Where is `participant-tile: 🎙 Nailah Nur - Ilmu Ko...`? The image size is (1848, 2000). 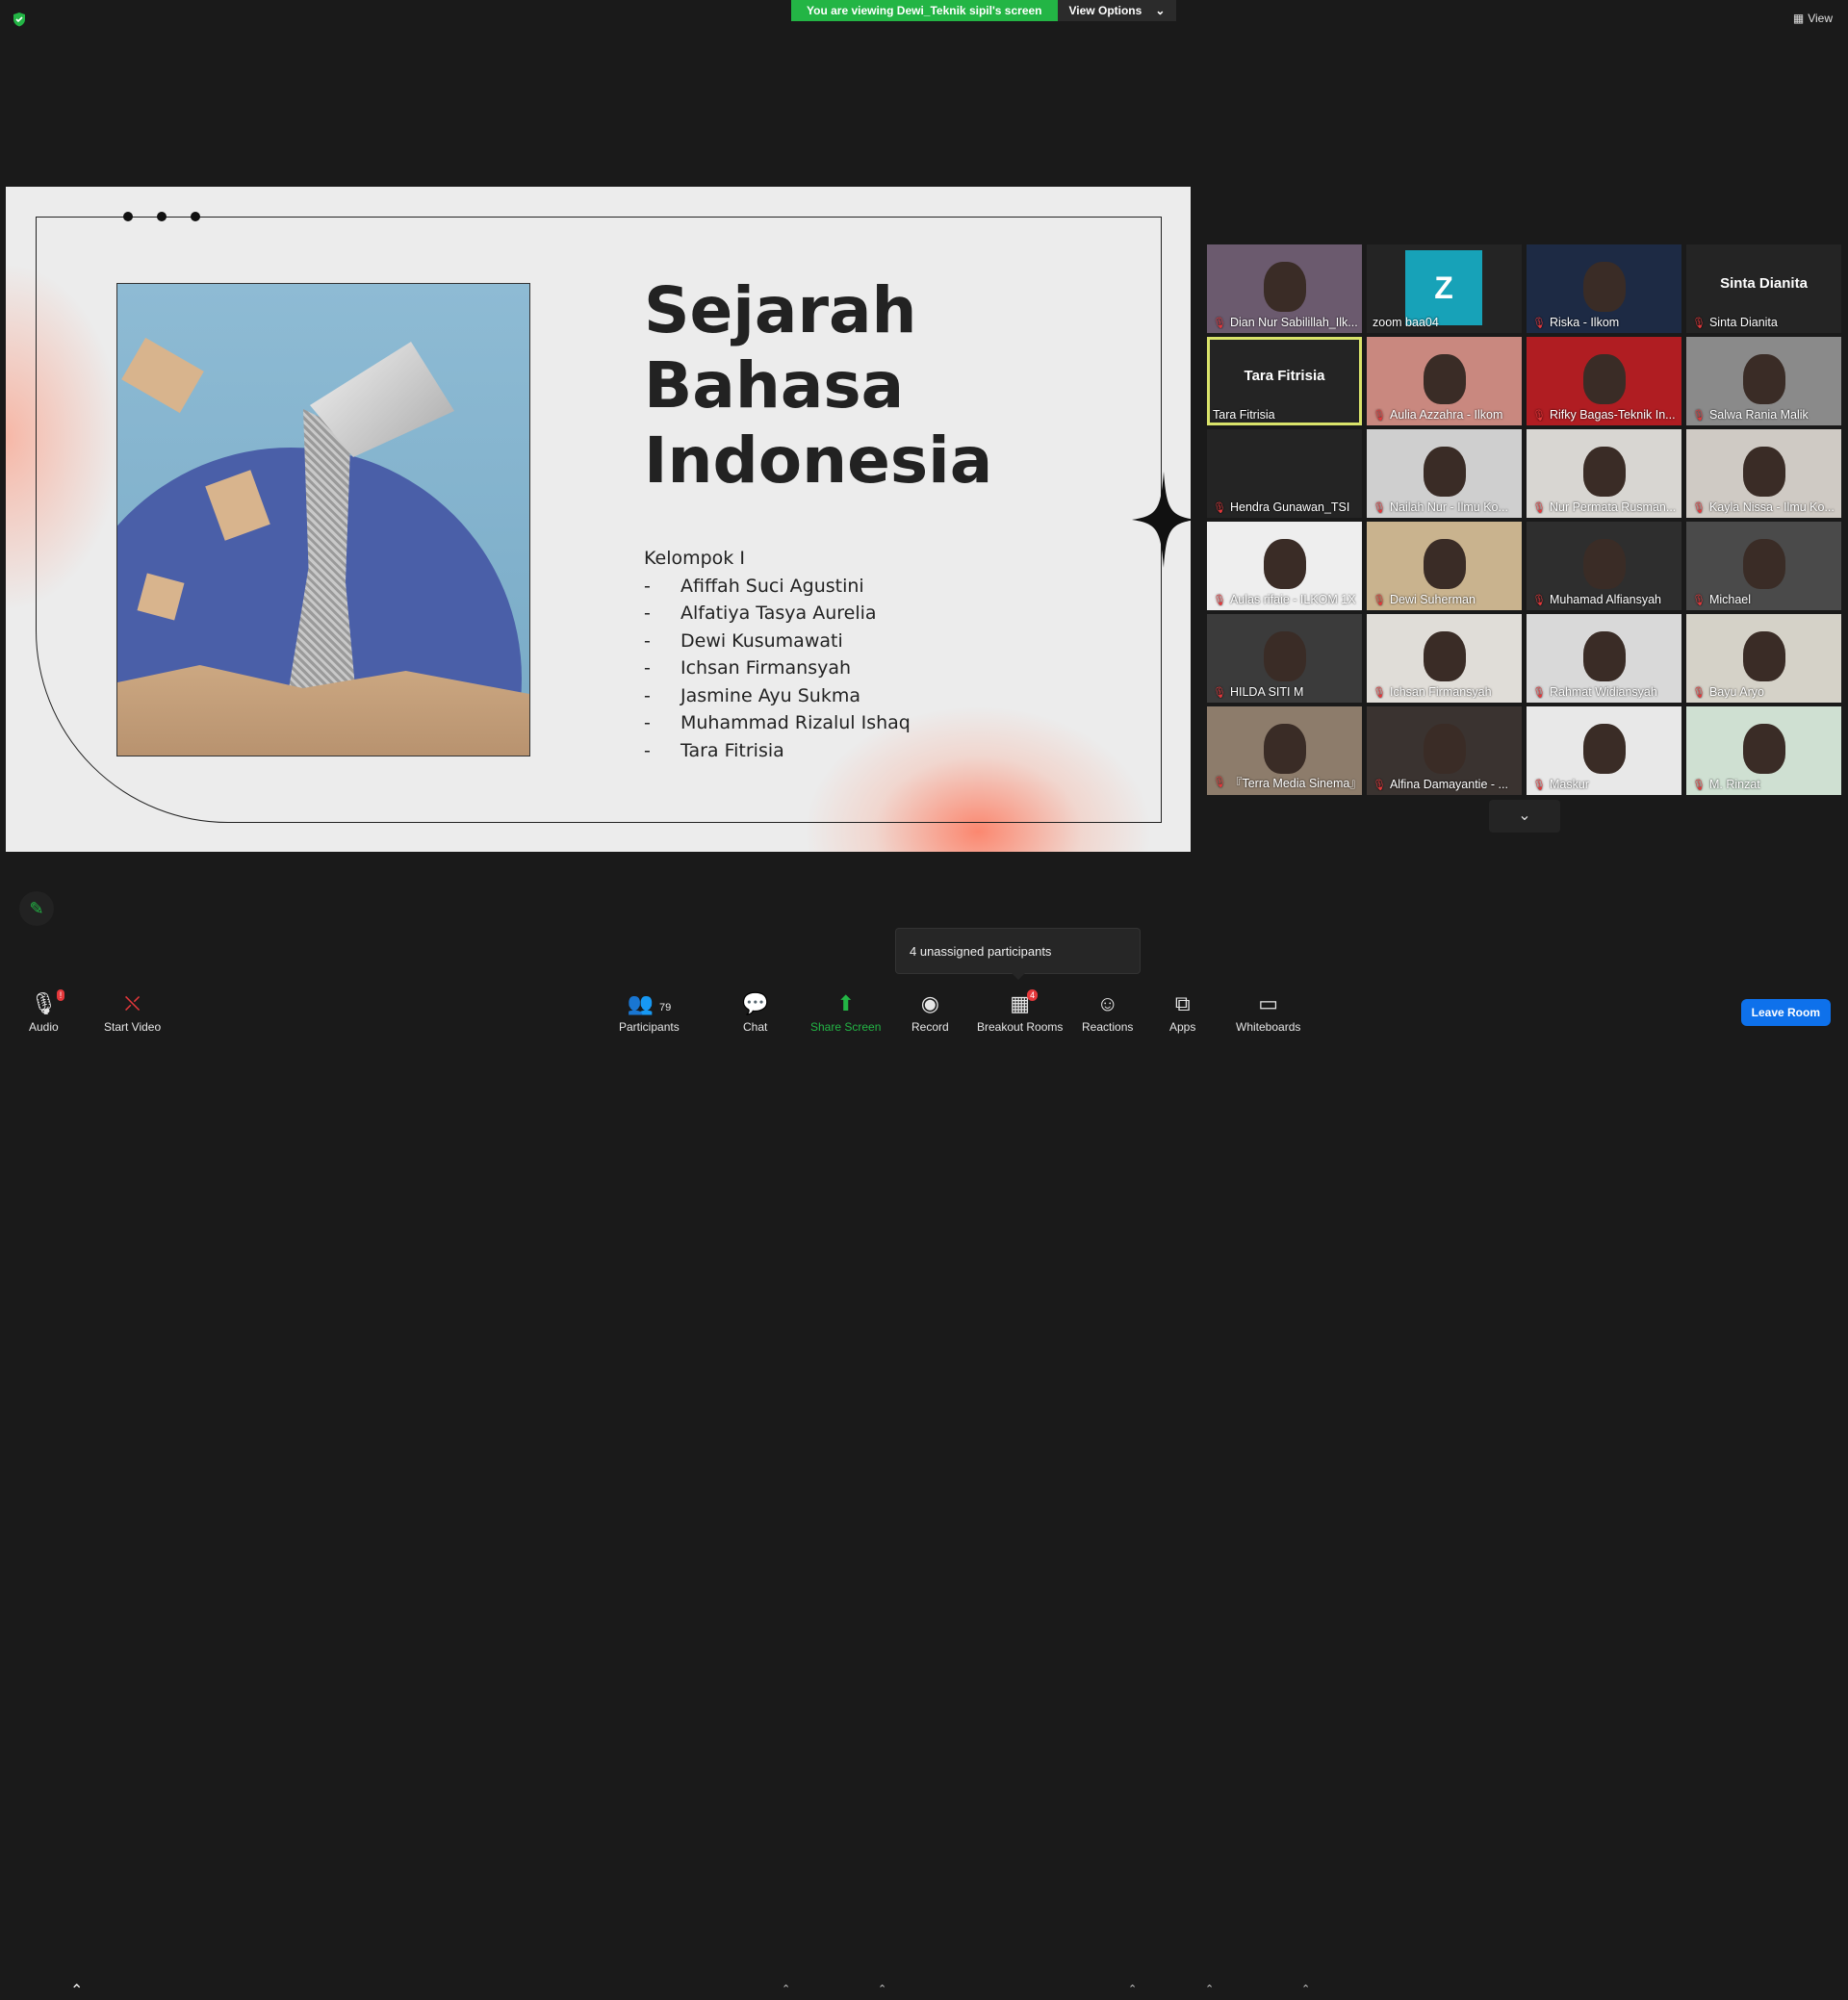
participant-tile: 🎙 Nailah Nur - Ilmu Ko... is located at coordinates (1444, 473).